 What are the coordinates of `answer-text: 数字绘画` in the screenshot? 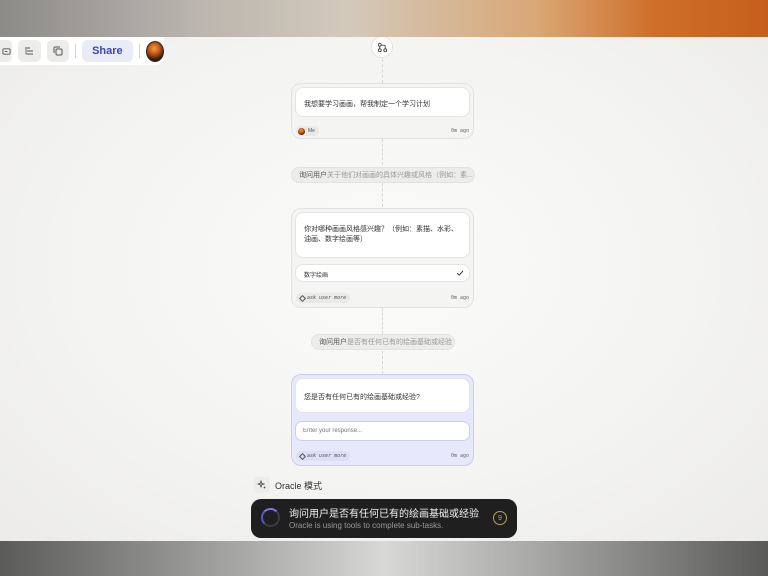 It's located at (316, 276).